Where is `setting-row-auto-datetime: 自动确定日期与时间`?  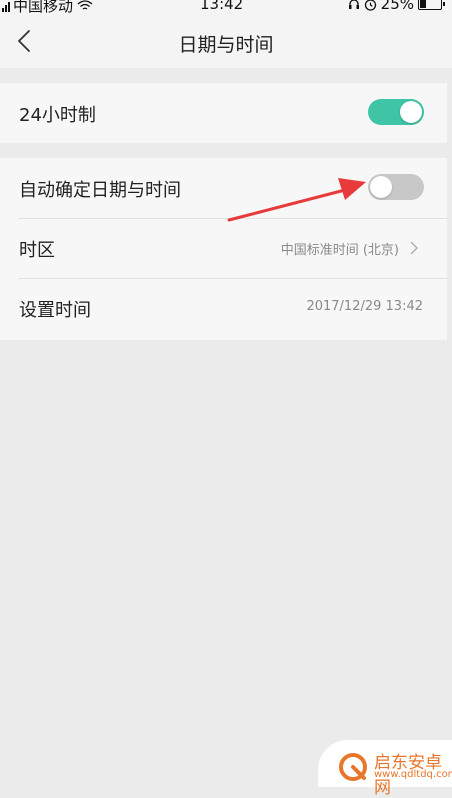
setting-row-auto-datetime: 自动确定日期与时间 is located at coordinates (223, 188).